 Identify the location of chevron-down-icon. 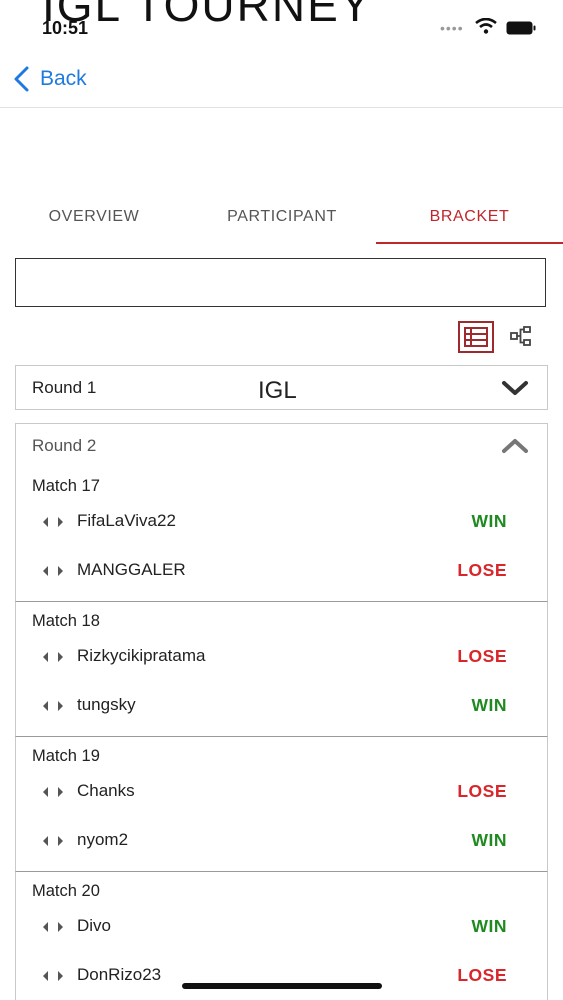
(515, 388).